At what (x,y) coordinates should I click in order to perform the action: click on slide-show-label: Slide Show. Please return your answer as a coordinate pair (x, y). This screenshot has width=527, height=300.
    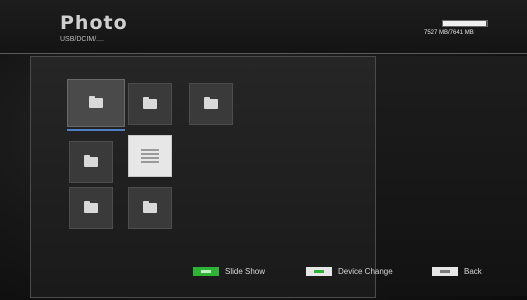
    Looking at the image, I should click on (245, 271).